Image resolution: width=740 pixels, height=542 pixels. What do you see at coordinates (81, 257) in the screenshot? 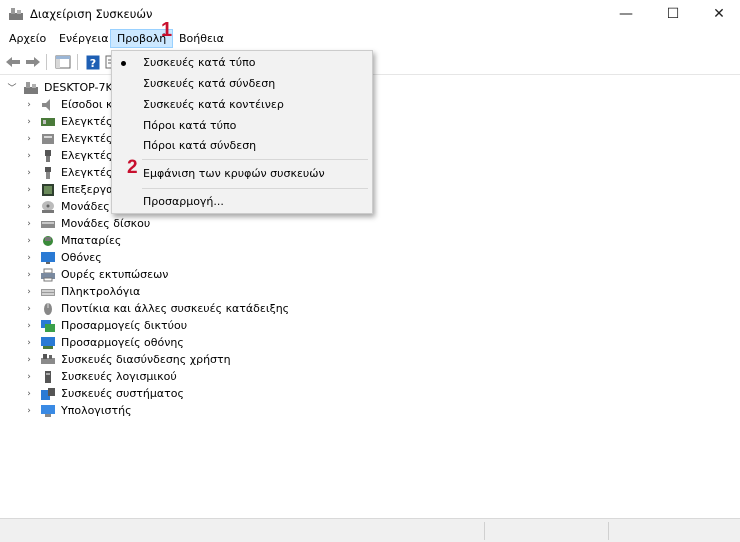
I see `tree-item-label: Οθόνες` at bounding box center [81, 257].